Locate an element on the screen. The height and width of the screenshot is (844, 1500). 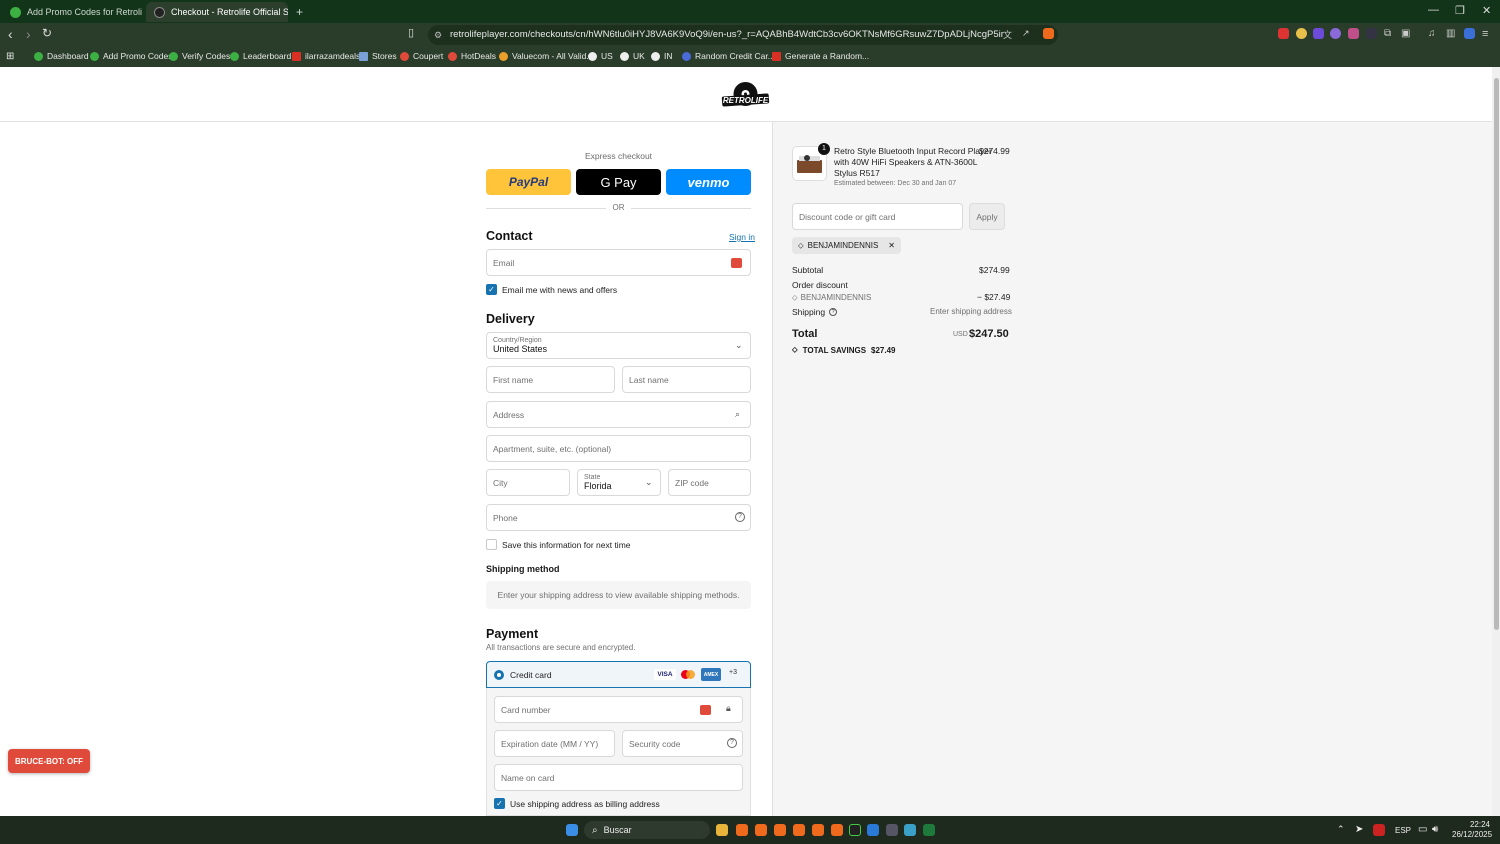
sidebar-icon: ▥ is located at coordinates (1451, 33).